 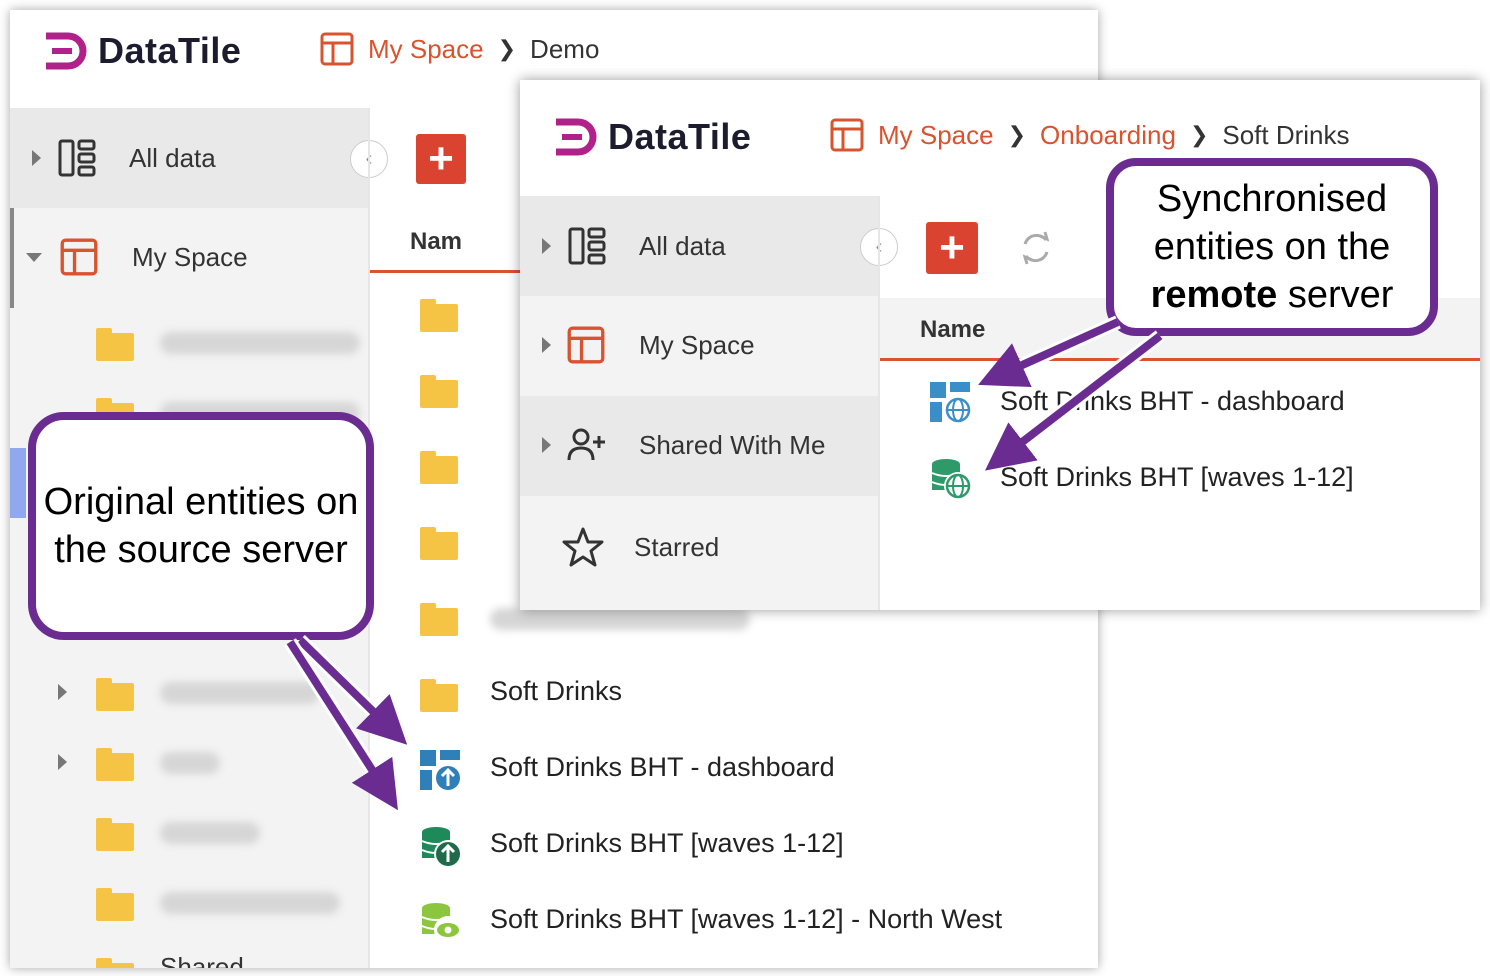 What do you see at coordinates (952, 330) in the screenshot?
I see `column-header-name: Name` at bounding box center [952, 330].